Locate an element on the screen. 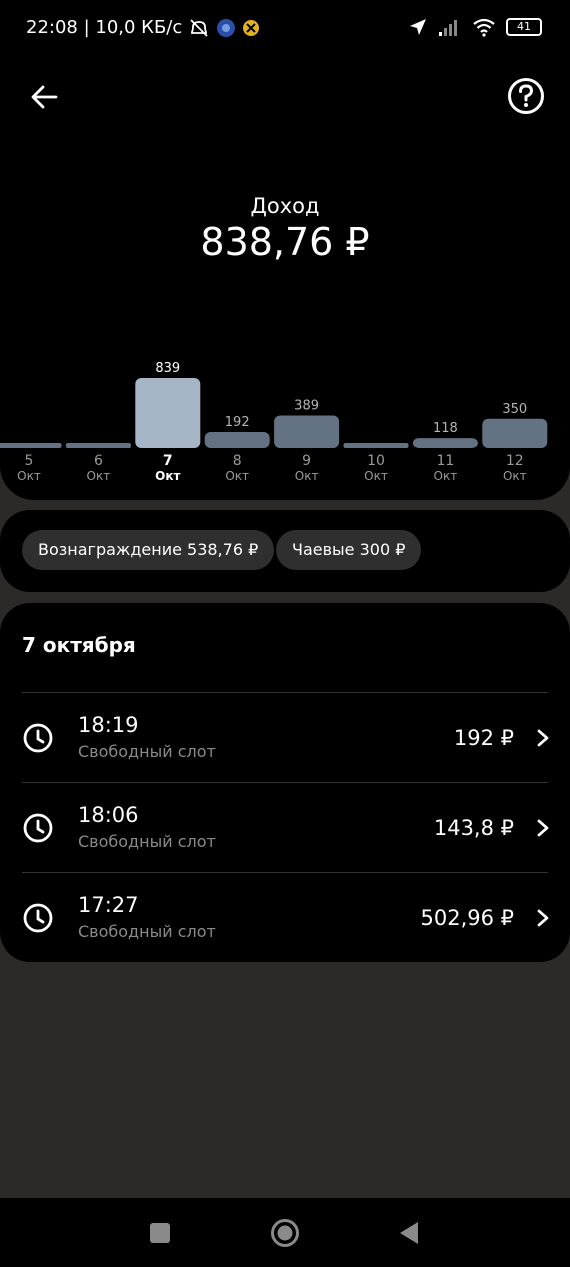 This screenshot has width=570, height=1267. income-title: Доход is located at coordinates (285, 206).